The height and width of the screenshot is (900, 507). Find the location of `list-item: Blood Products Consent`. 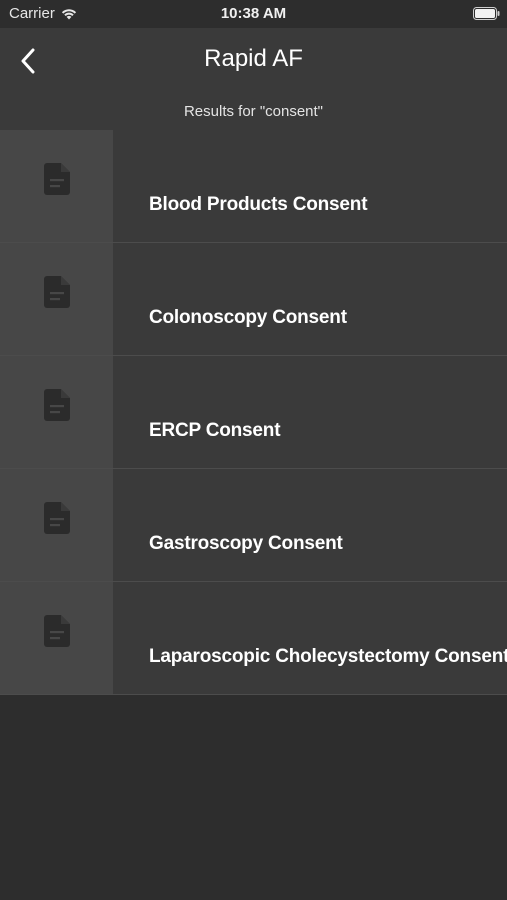

list-item: Blood Products Consent is located at coordinates (253, 186).